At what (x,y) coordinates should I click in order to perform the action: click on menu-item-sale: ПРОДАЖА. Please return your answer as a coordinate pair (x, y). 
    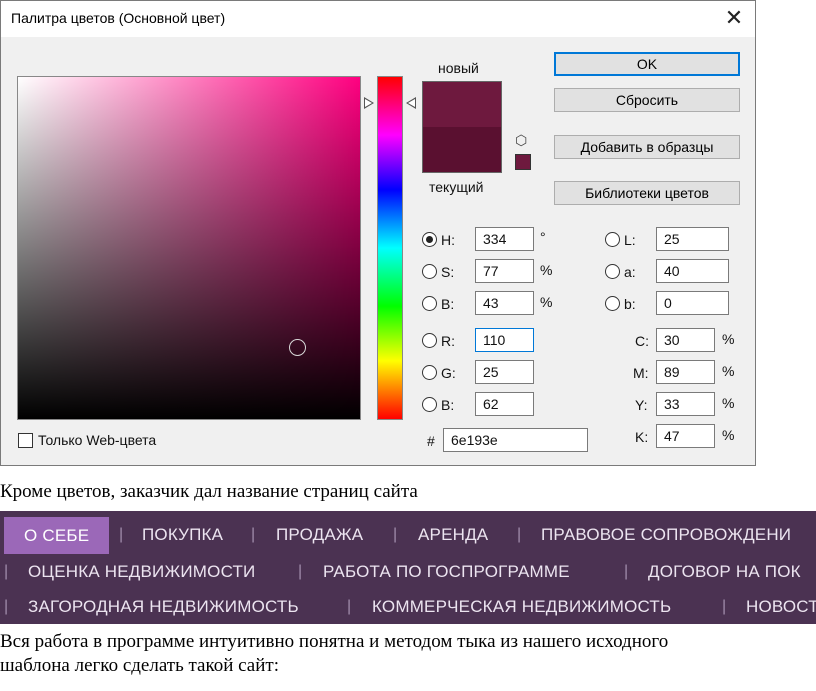
    Looking at the image, I should click on (319, 535).